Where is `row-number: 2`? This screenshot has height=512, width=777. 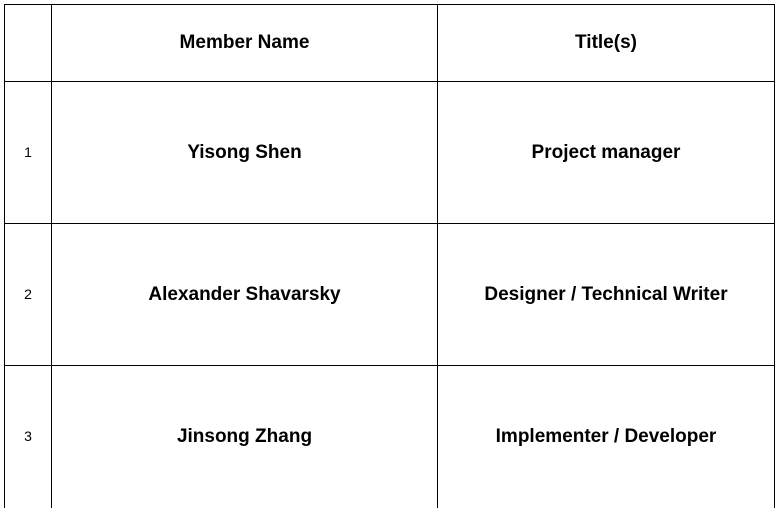 row-number: 2 is located at coordinates (28, 293).